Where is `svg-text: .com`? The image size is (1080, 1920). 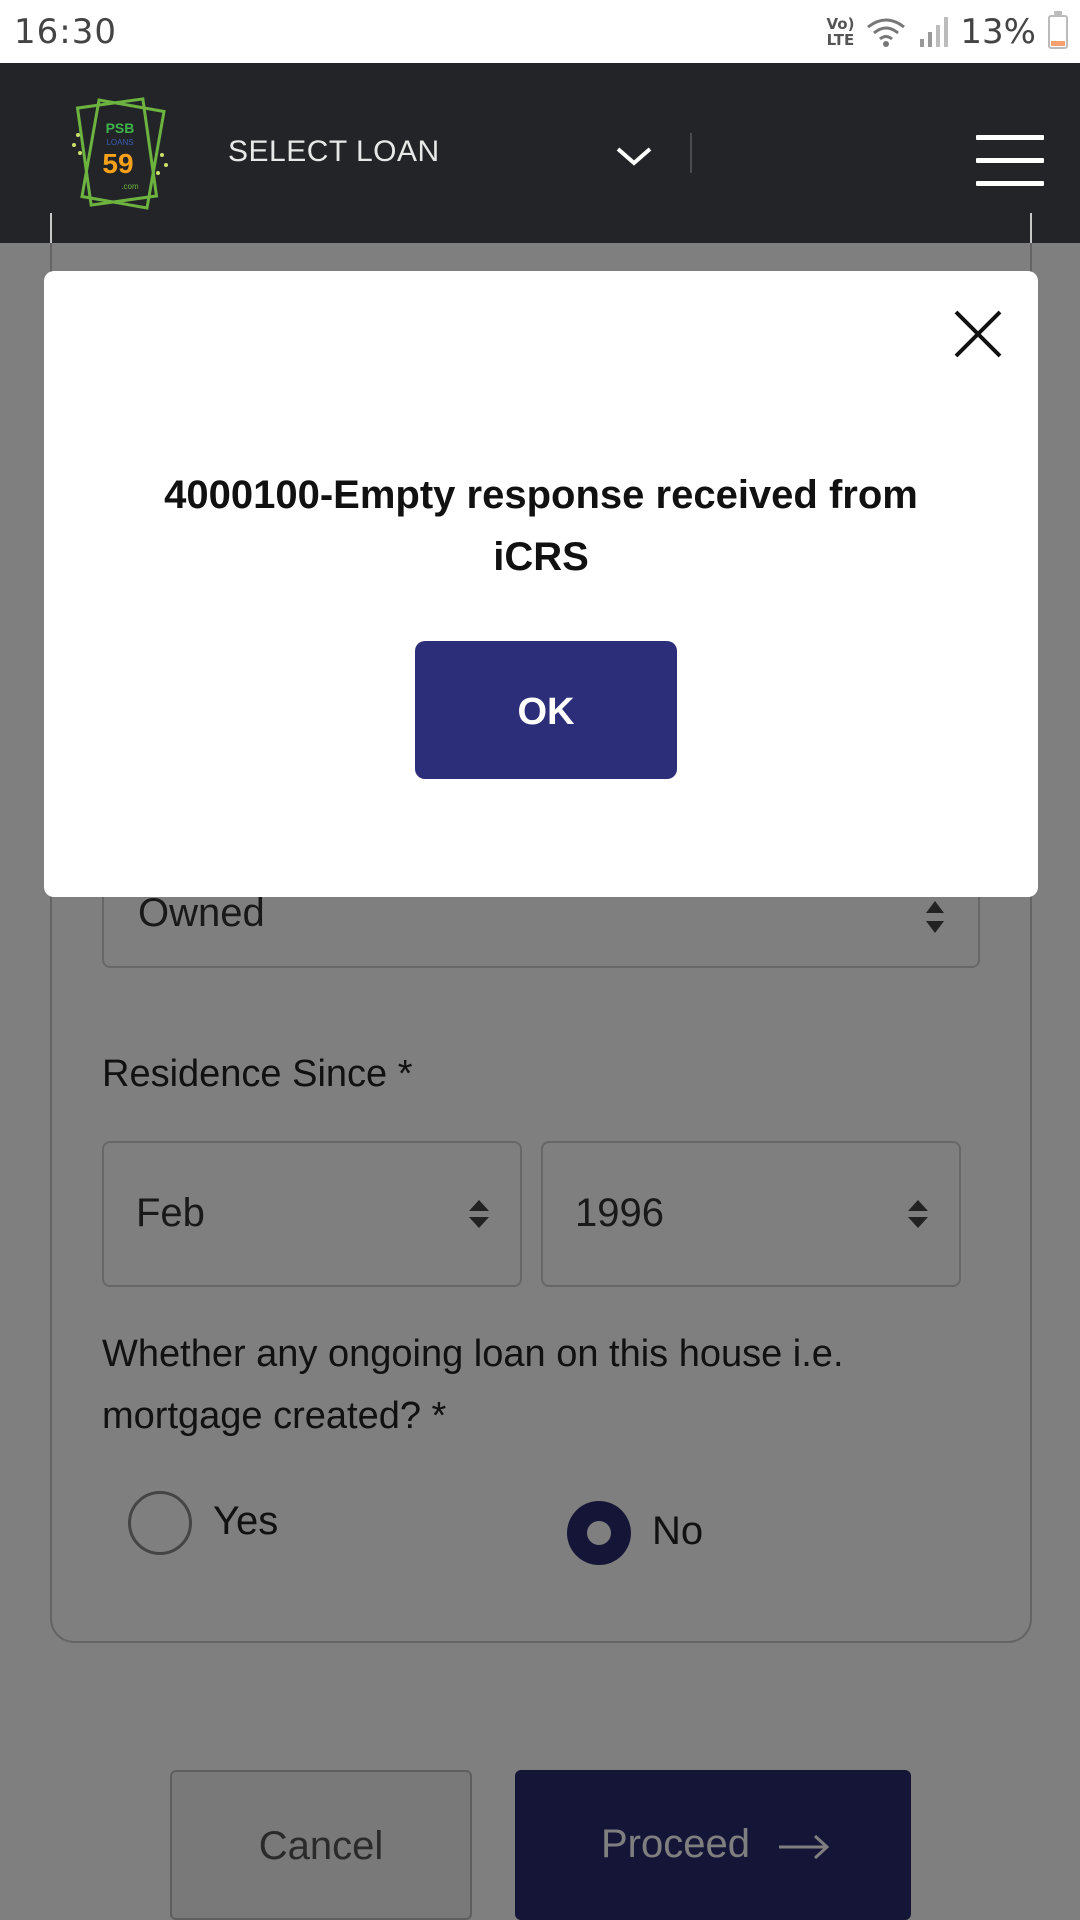 svg-text: .com is located at coordinates (130, 186).